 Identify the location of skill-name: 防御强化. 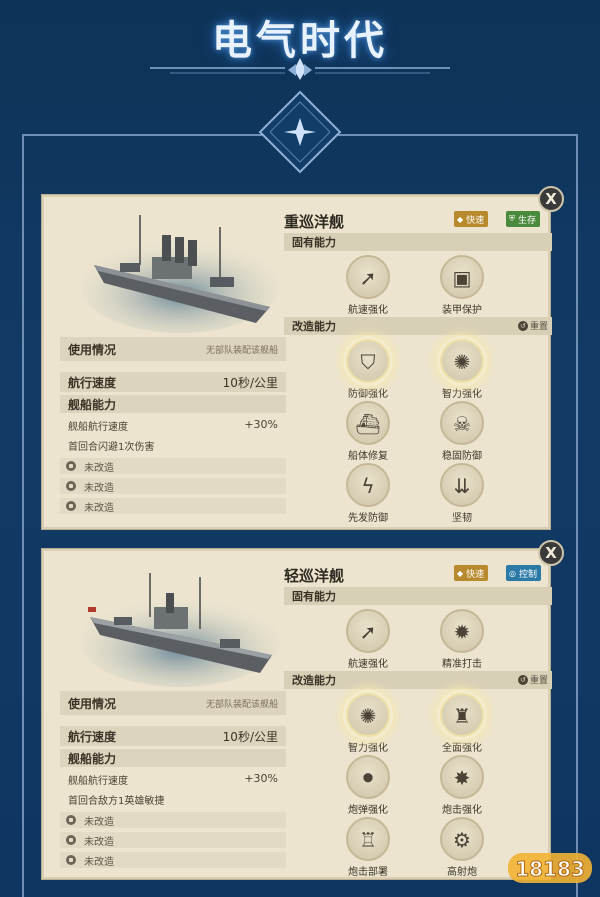
(368, 394).